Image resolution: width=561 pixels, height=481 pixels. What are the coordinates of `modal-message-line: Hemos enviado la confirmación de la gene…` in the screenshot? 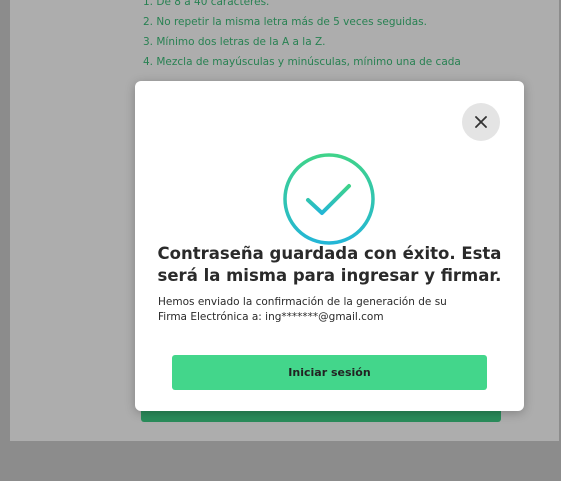 It's located at (302, 302).